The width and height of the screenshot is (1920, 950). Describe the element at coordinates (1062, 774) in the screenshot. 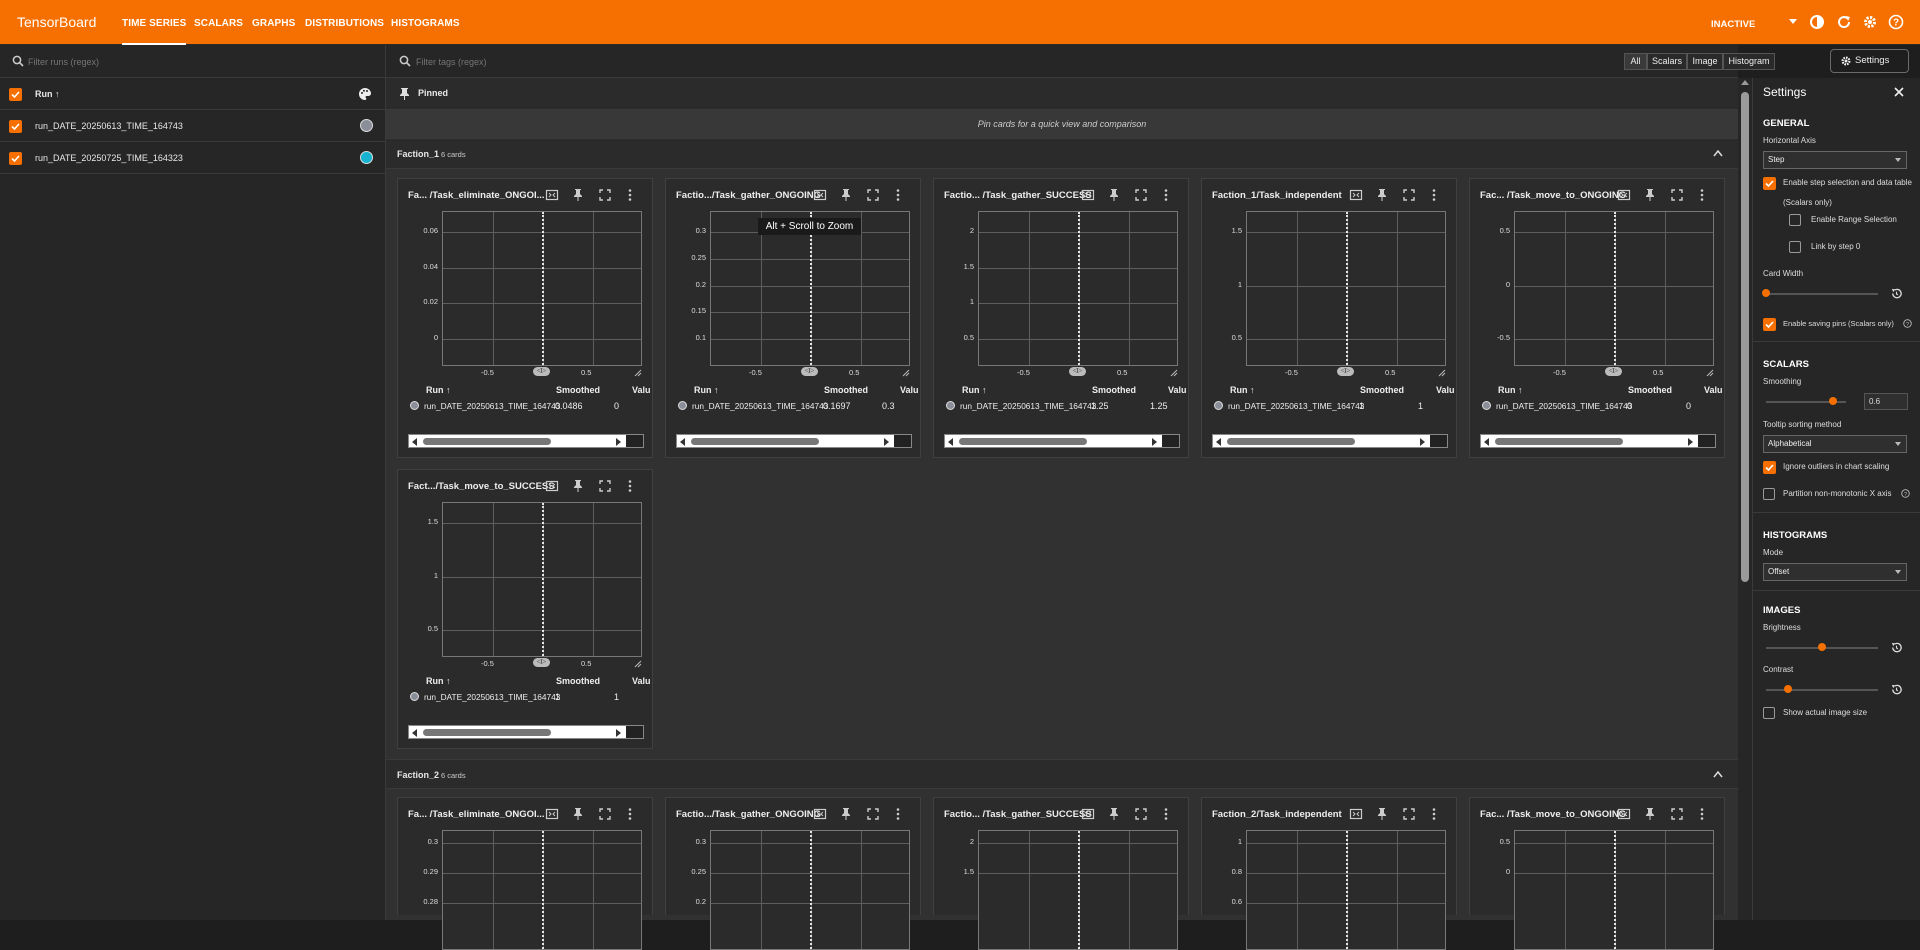

I see `group-header-faction-2: Faction_2 6 cards` at that location.